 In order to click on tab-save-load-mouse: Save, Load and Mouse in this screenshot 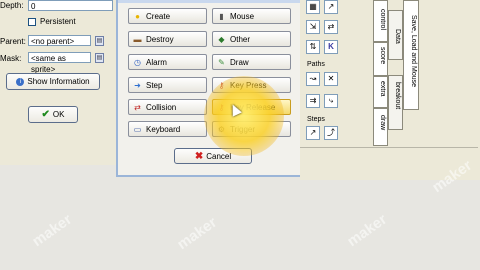, I will do `click(411, 55)`.